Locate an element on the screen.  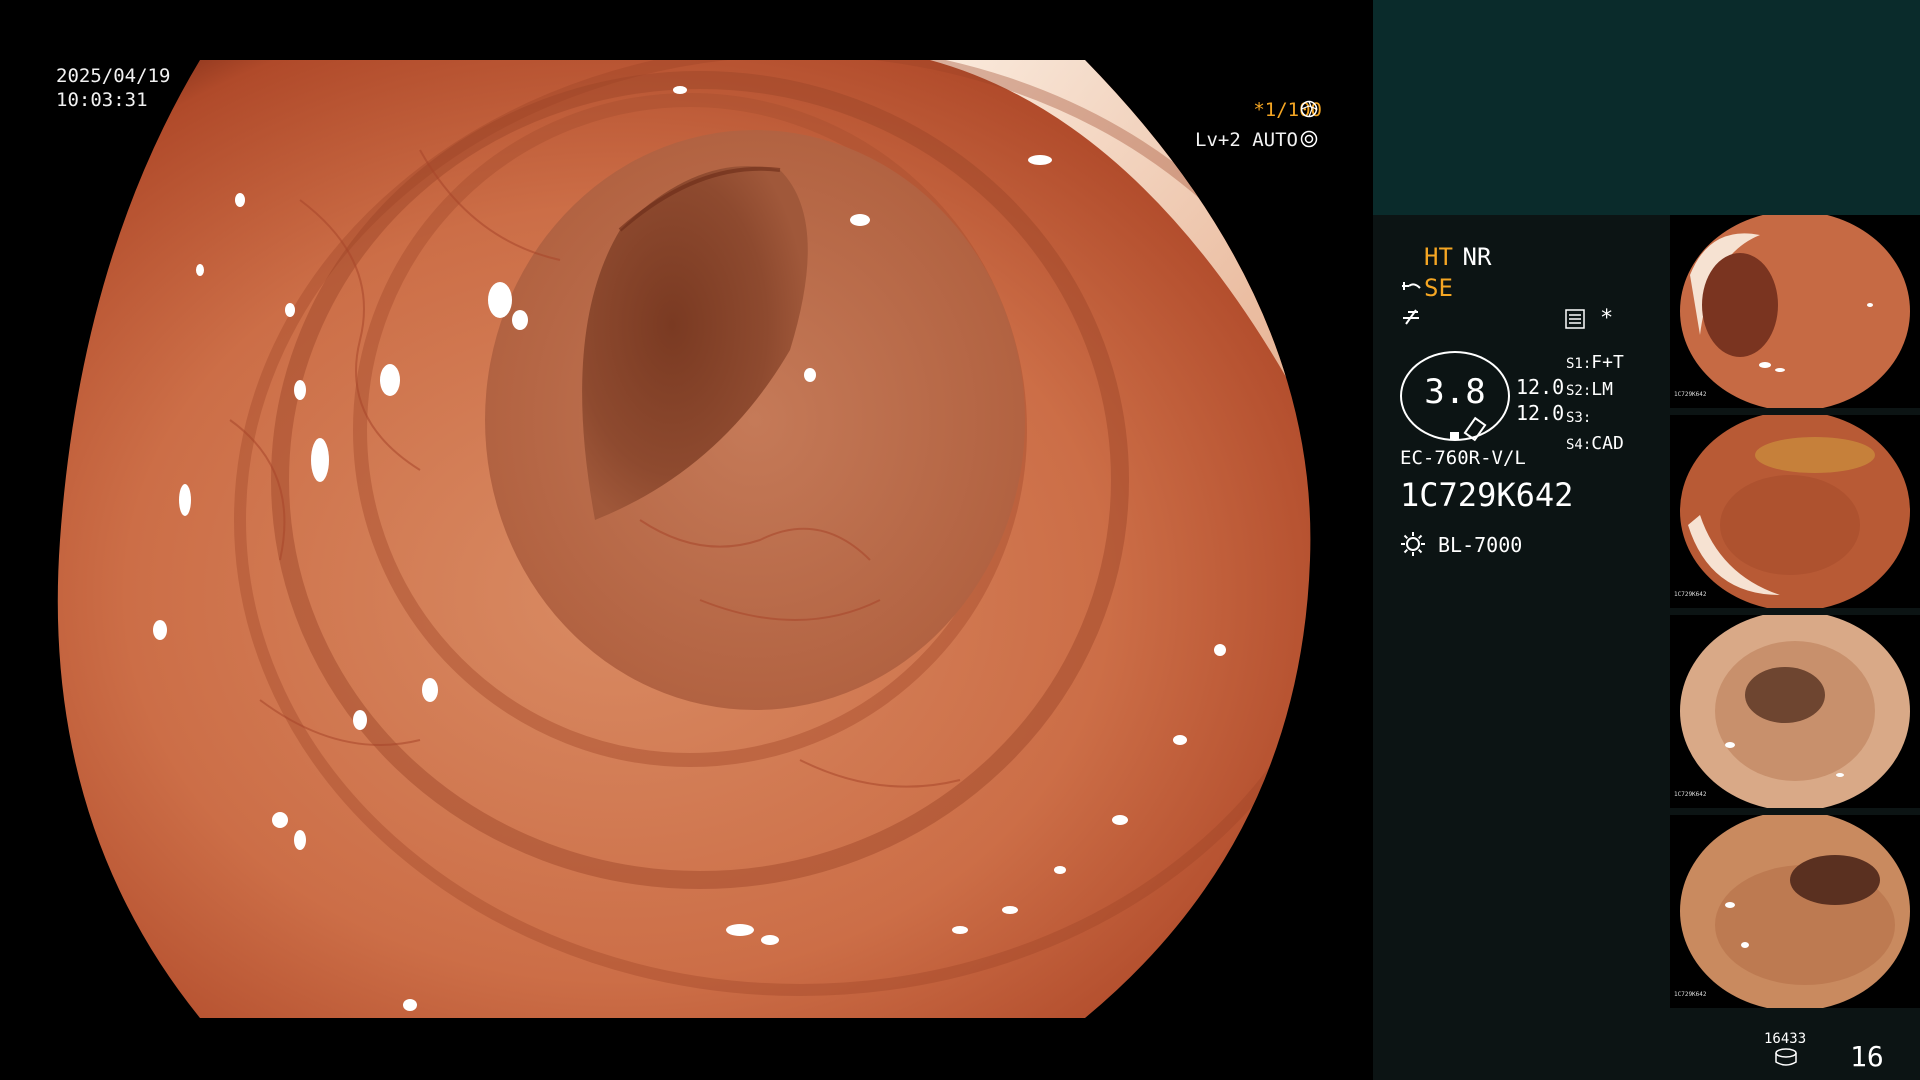
storage-icon is located at coordinates (1786, 1058).